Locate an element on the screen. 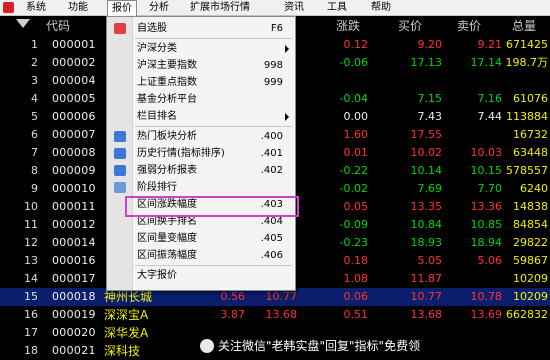 This screenshot has width=550, height=360. menu-item-shortcut: .401 is located at coordinates (271, 153).